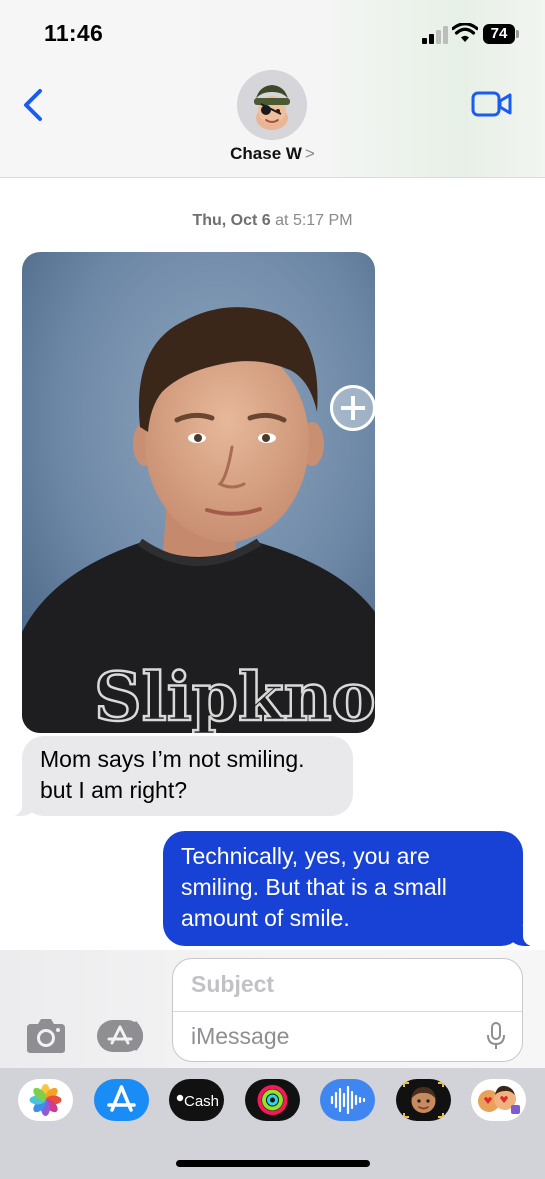 Image resolution: width=545 pixels, height=1179 pixels. I want to click on memoji-stickers-button, so click(498, 1100).